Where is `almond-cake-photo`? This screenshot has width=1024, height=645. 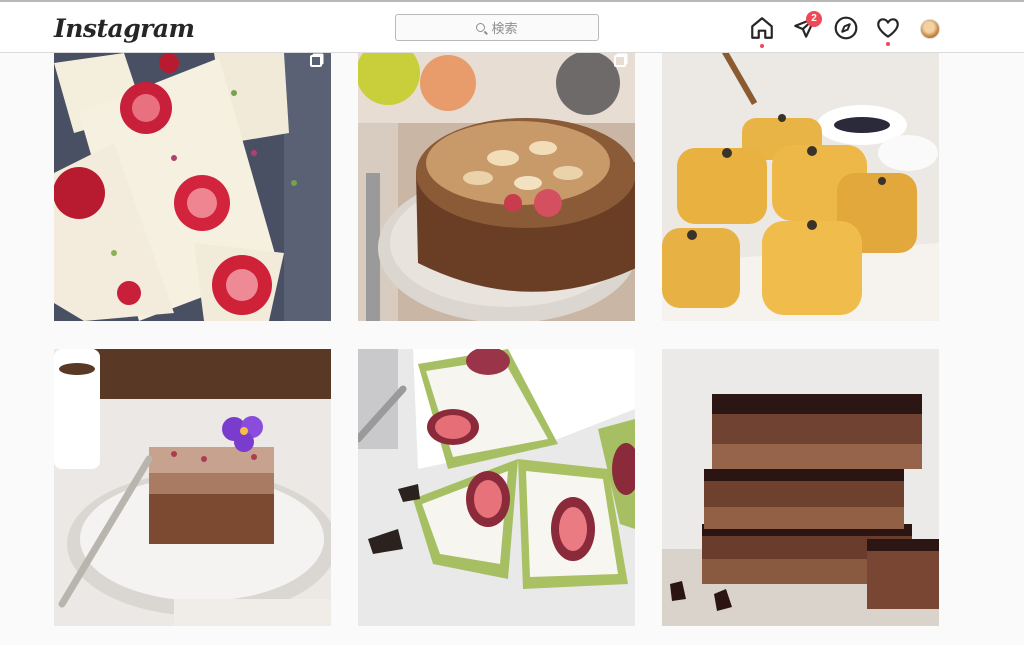 almond-cake-photo is located at coordinates (496, 187).